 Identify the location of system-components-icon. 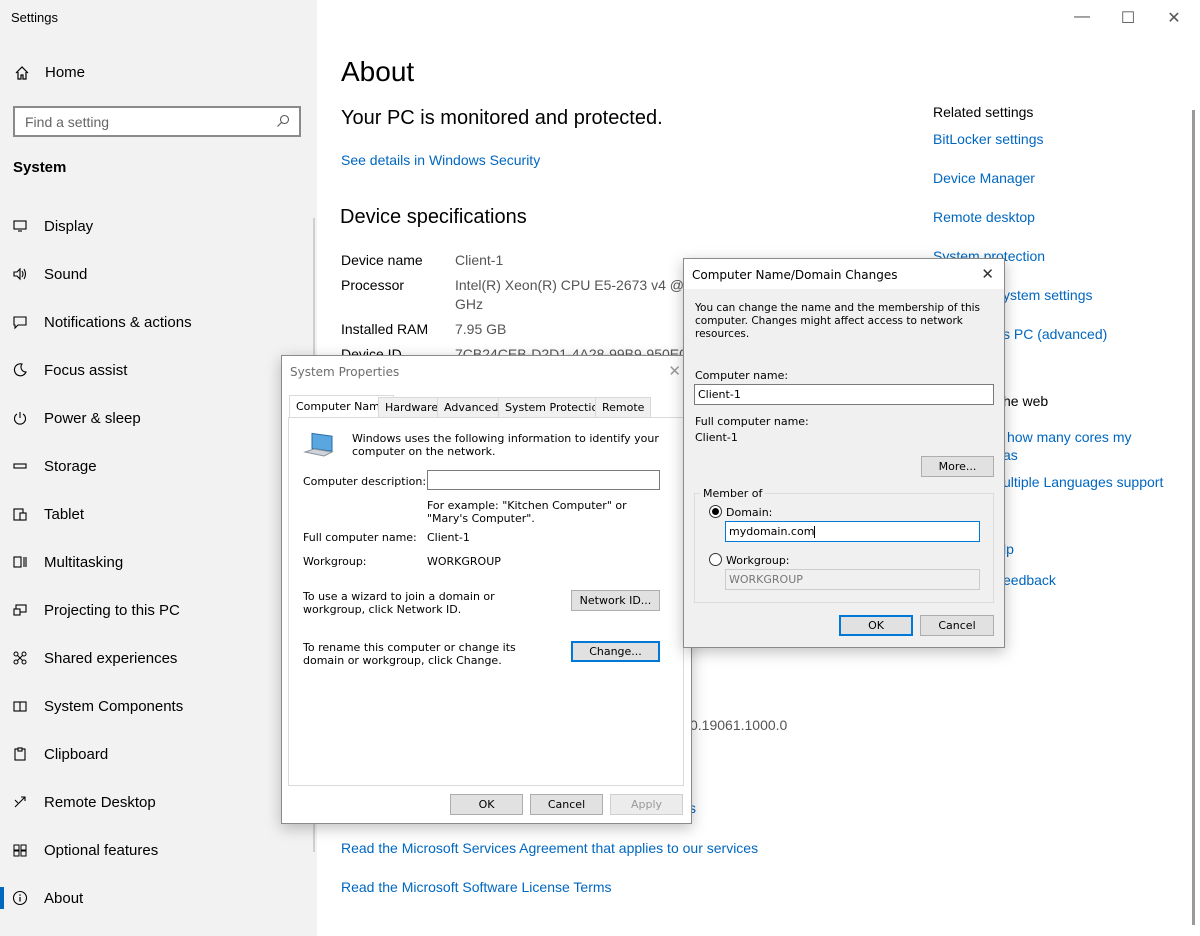
(22, 706).